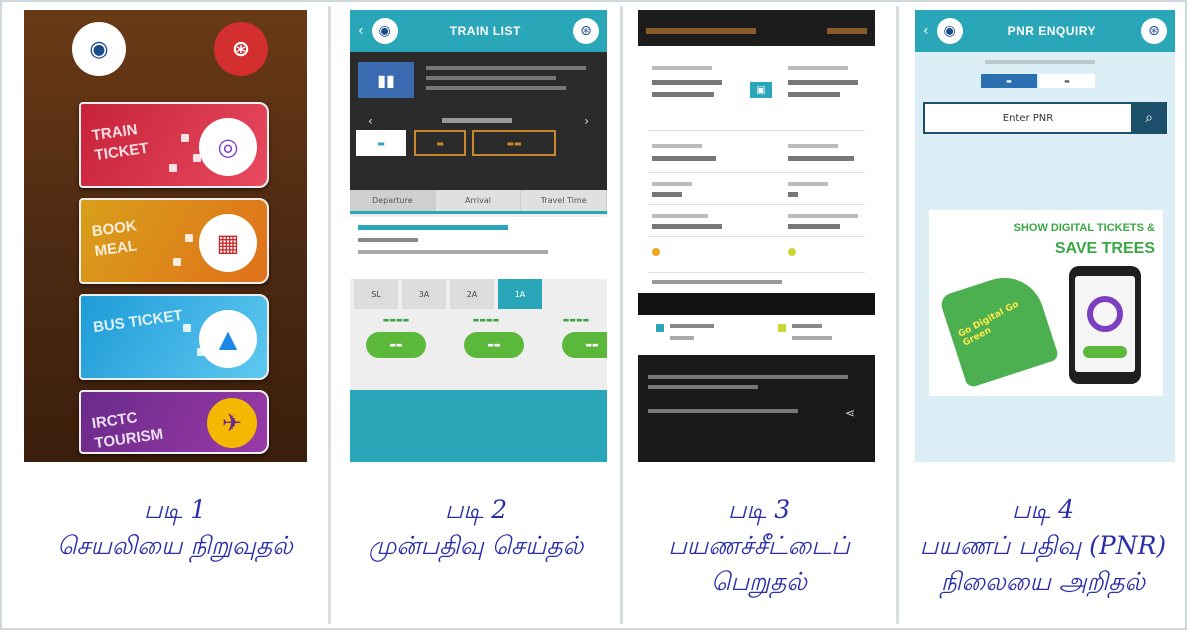 This screenshot has width=1187, height=630. I want to click on tab-travel-time: Travel Time, so click(564, 200).